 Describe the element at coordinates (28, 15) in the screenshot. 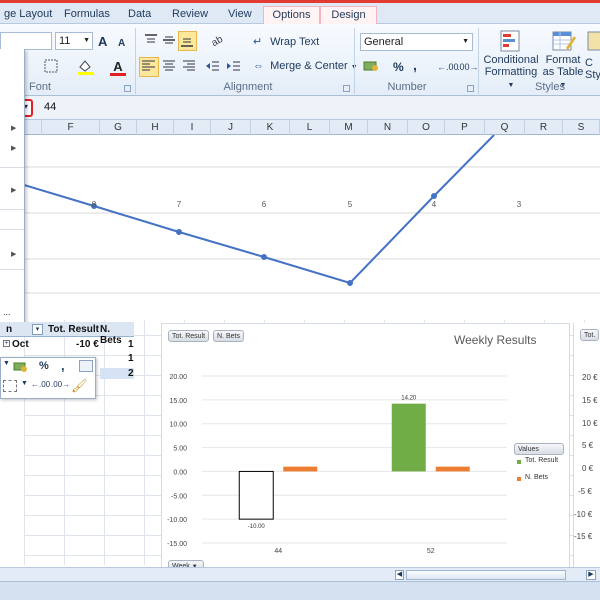

I see `tab-page-layout: ge Layout` at that location.